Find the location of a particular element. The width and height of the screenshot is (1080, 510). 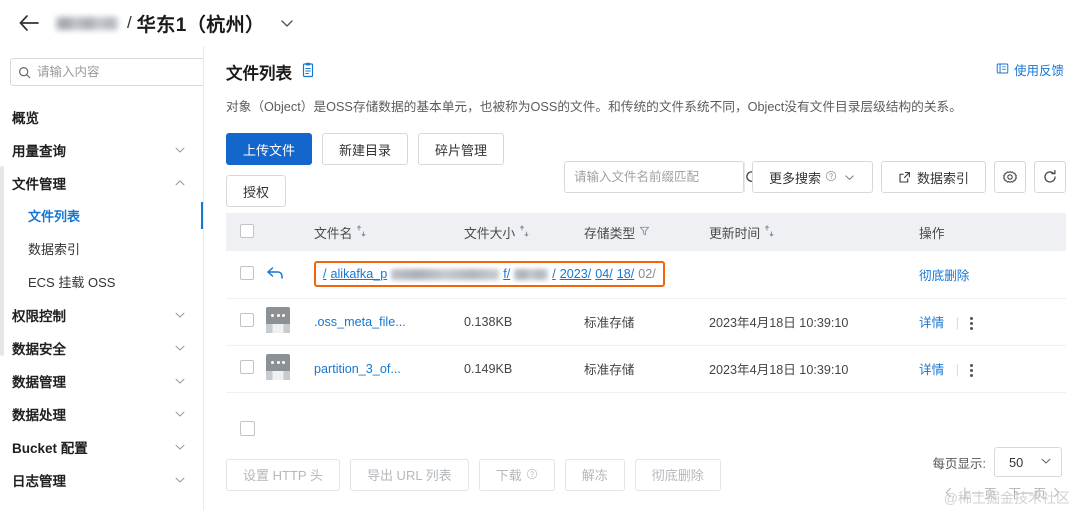

filter-icon is located at coordinates (644, 232).